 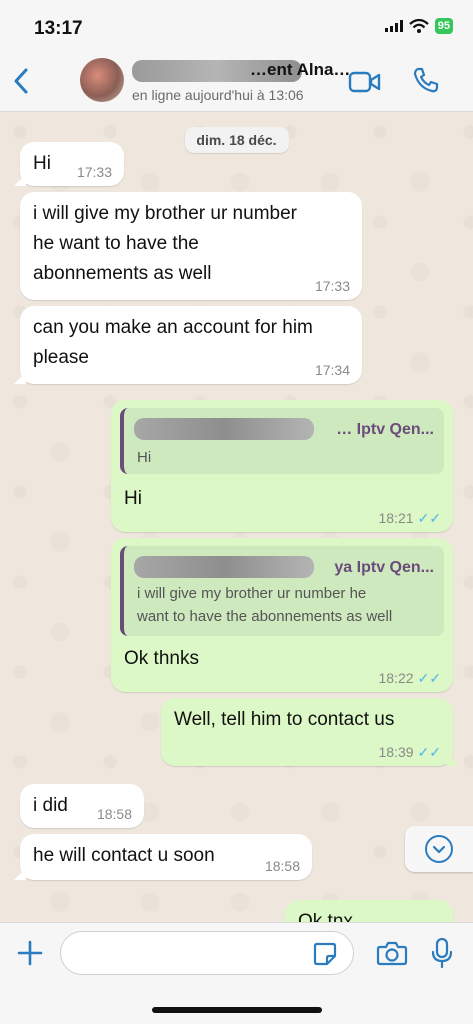 What do you see at coordinates (21, 81) in the screenshot?
I see `chevron-left-icon` at bounding box center [21, 81].